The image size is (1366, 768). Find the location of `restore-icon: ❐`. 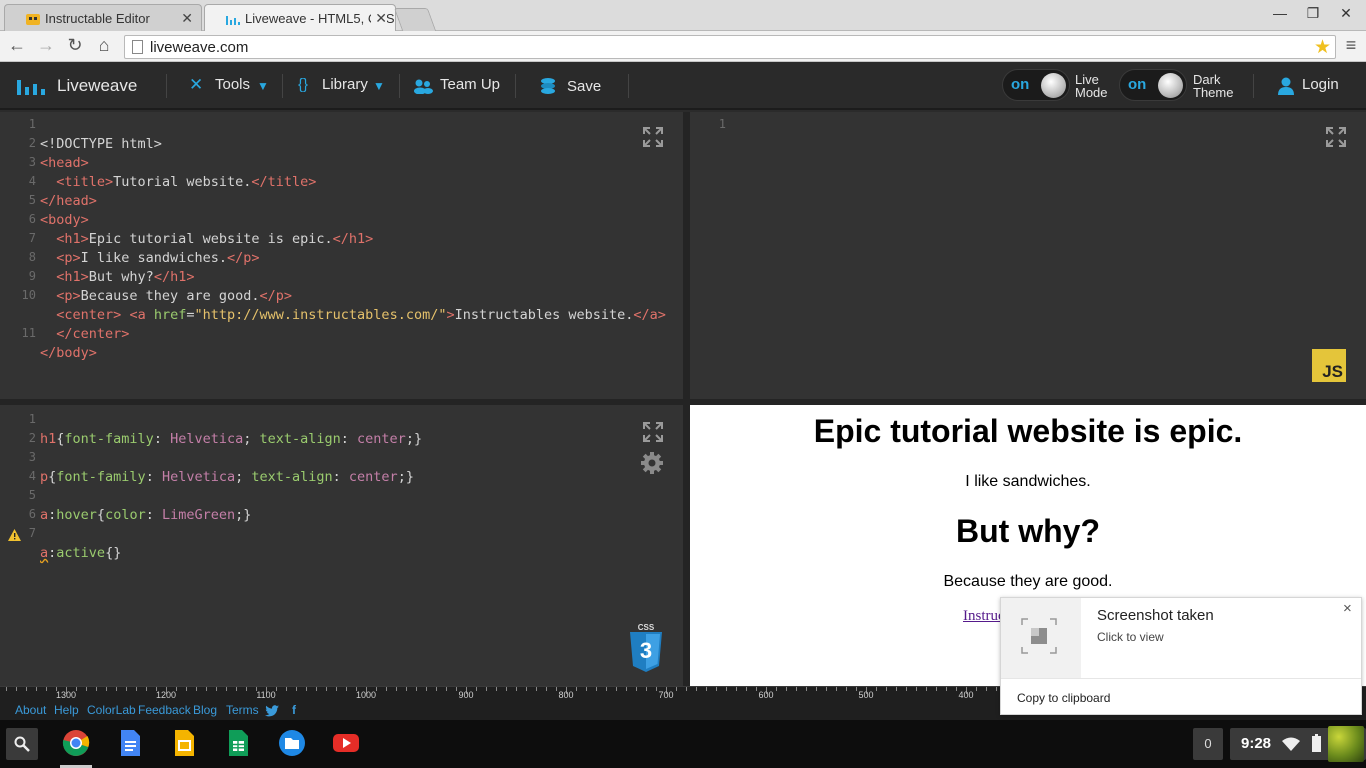

restore-icon: ❐ is located at coordinates (1313, 13).